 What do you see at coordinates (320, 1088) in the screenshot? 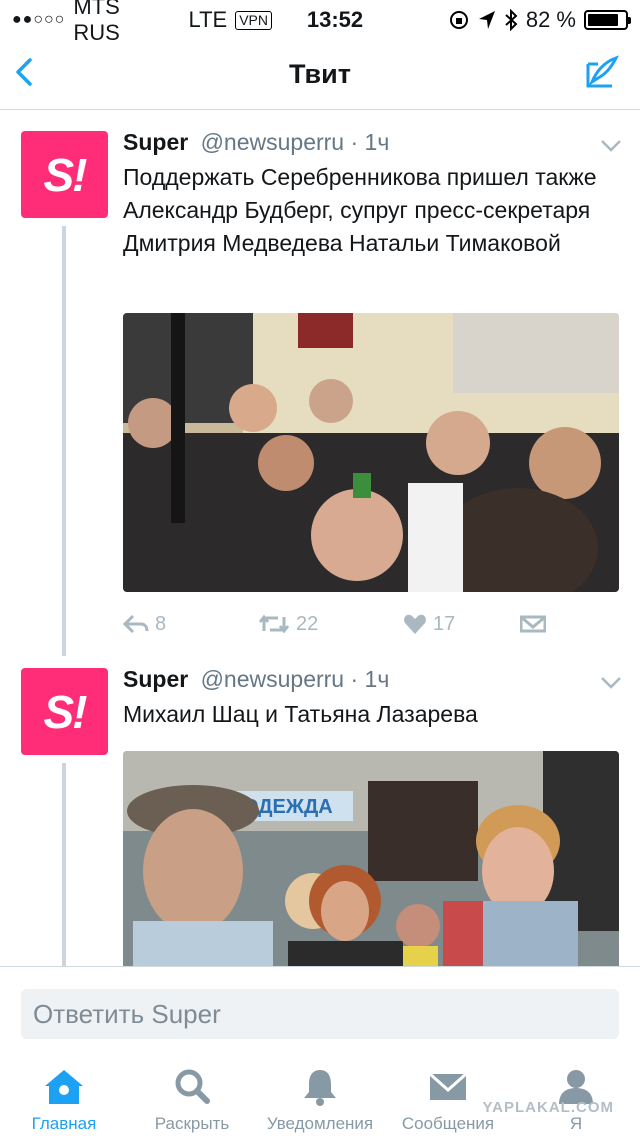
I see `bell-icon` at bounding box center [320, 1088].